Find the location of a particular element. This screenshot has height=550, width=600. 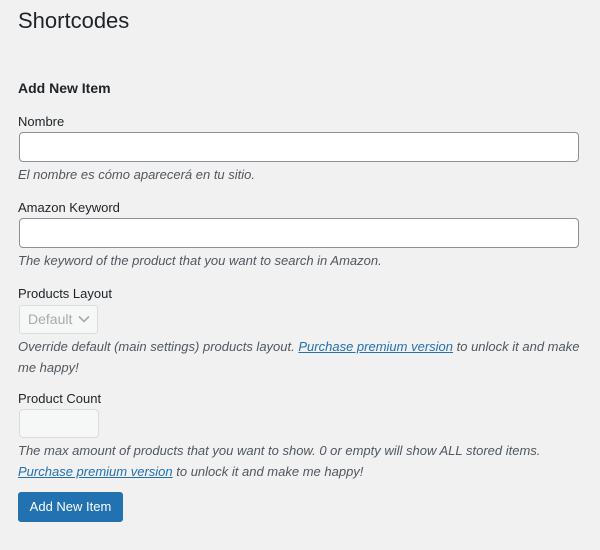

layout-purchase-premium-link: Purchase premium version is located at coordinates (375, 346).